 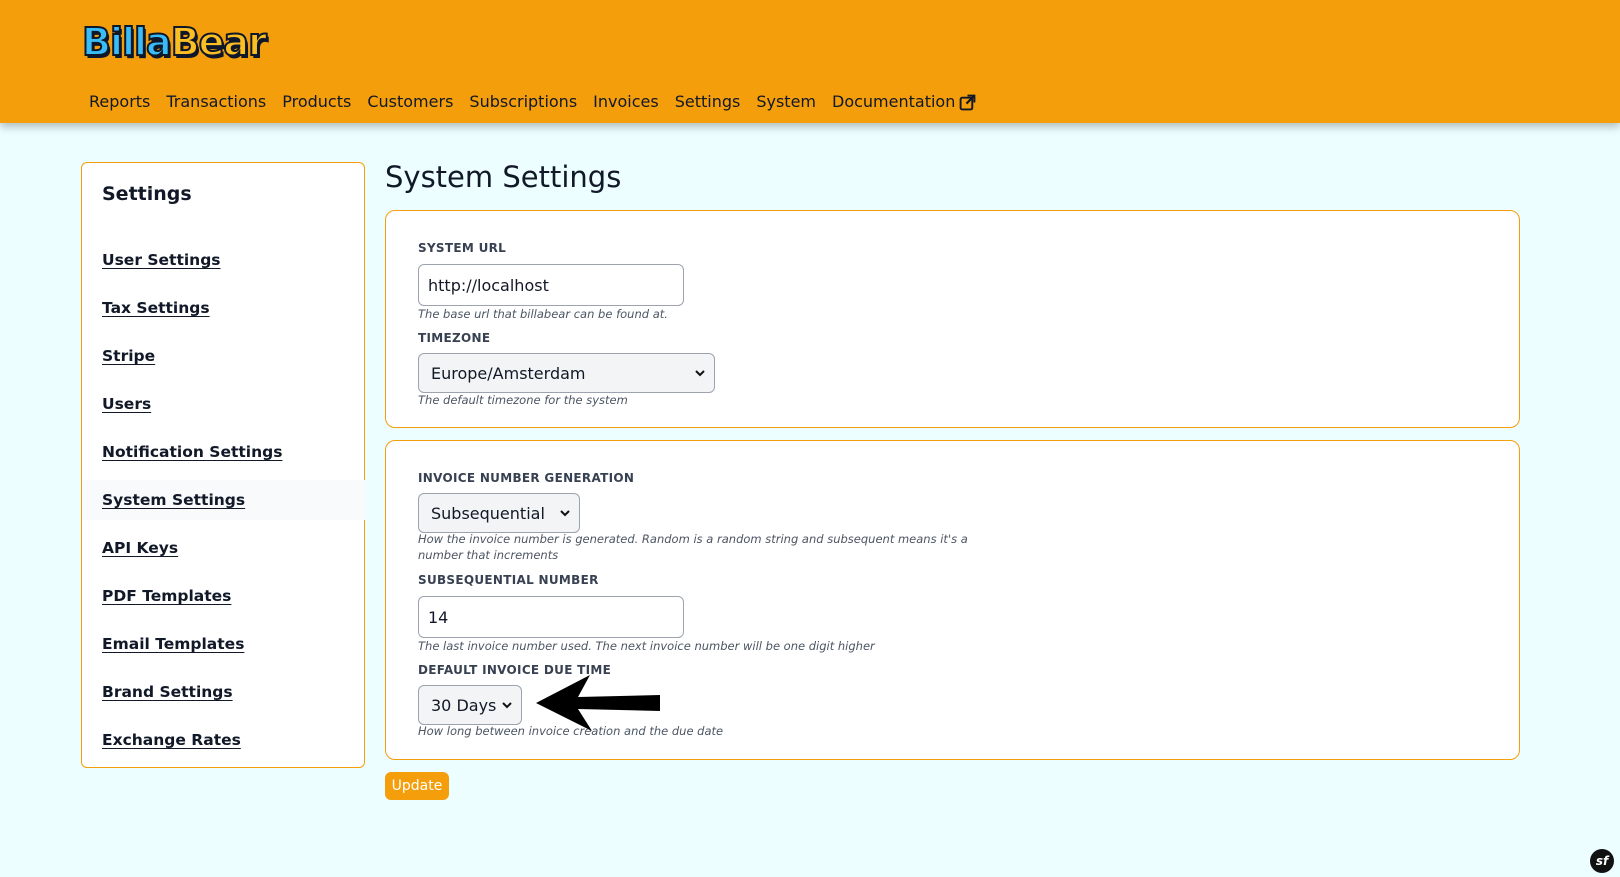 I want to click on sidebar-item-api-keys: API Keys, so click(x=223, y=548).